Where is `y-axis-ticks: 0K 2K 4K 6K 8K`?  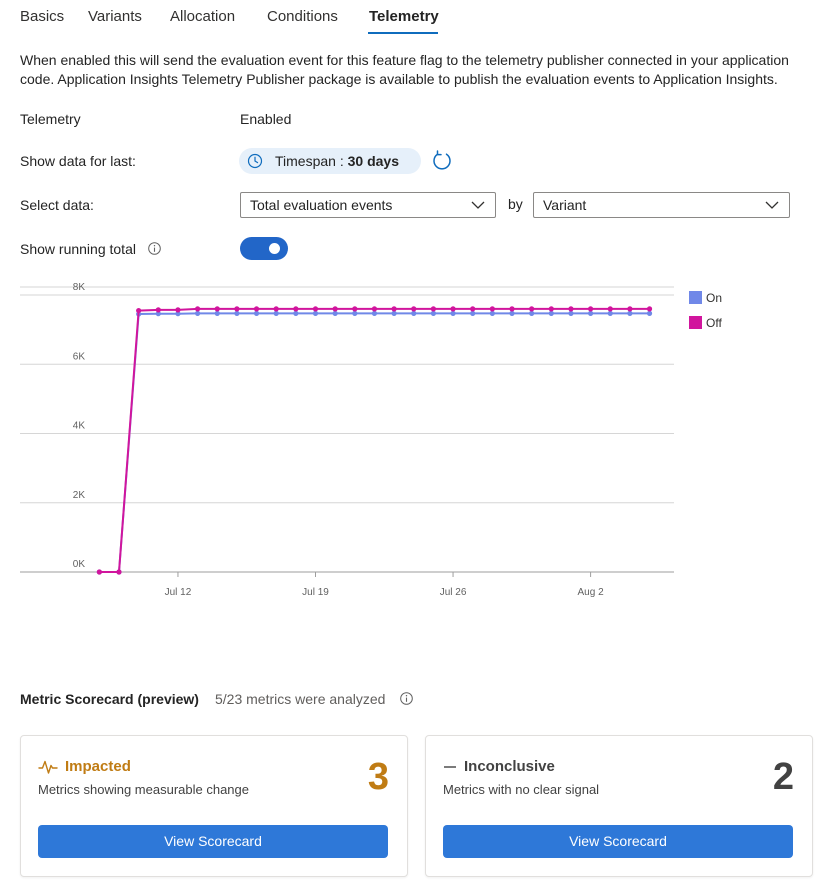
y-axis-ticks: 0K 2K 4K 6K 8K is located at coordinates (79, 426).